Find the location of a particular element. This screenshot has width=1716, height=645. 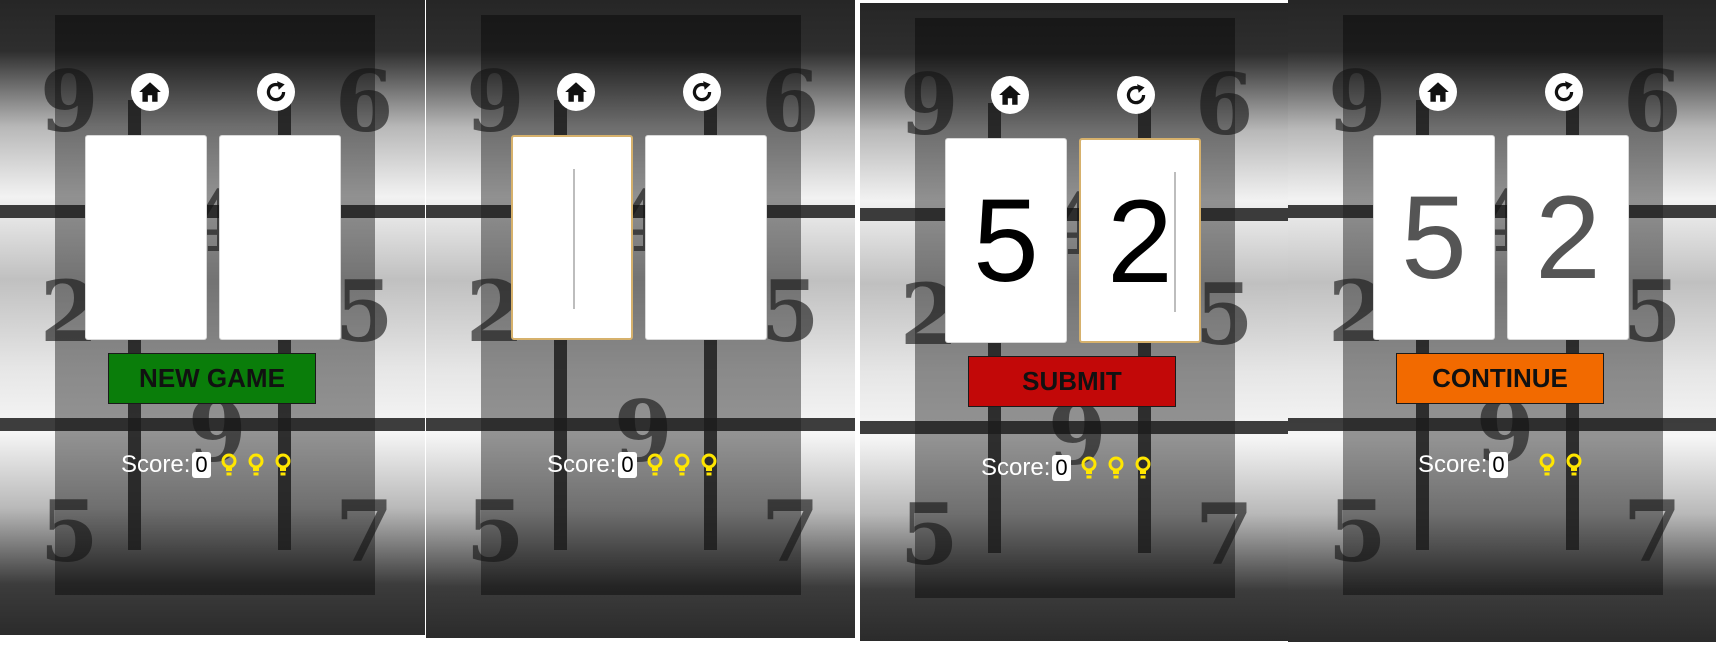

digit-input-value: 2 is located at coordinates (1140, 242).